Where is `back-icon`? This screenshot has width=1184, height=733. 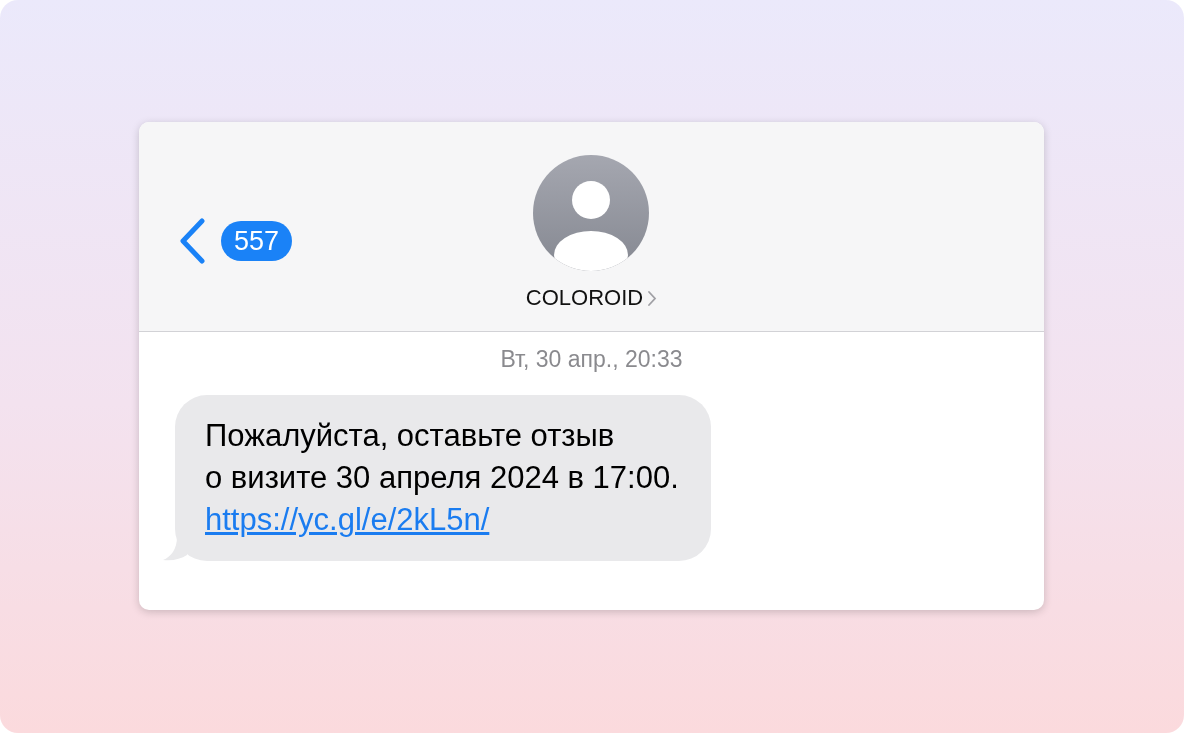 back-icon is located at coordinates (192, 241).